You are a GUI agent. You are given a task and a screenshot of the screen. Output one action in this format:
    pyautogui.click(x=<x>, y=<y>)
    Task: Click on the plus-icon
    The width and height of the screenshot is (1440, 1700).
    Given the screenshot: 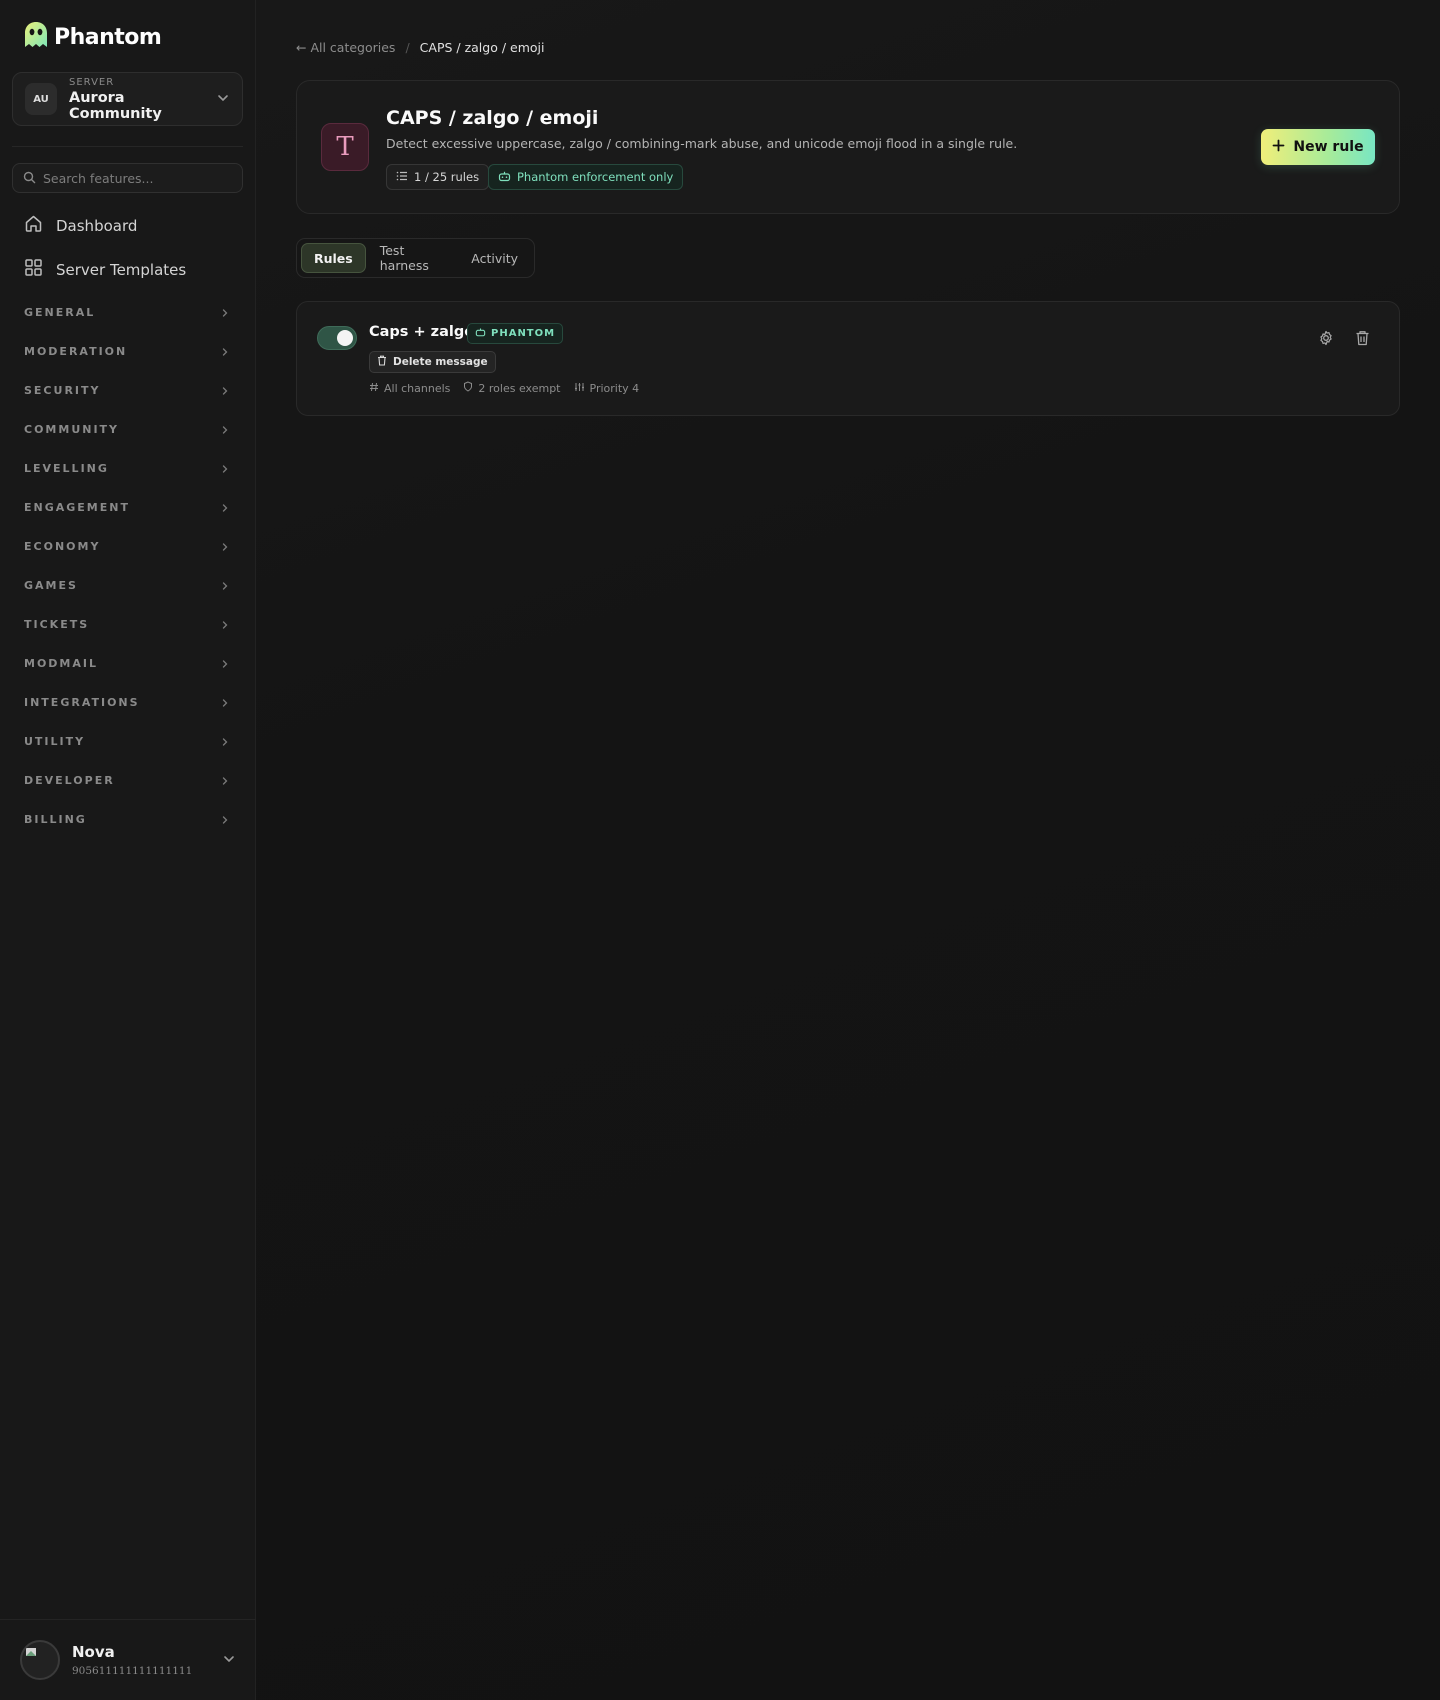 What is the action you would take?
    pyautogui.click(x=1278, y=147)
    